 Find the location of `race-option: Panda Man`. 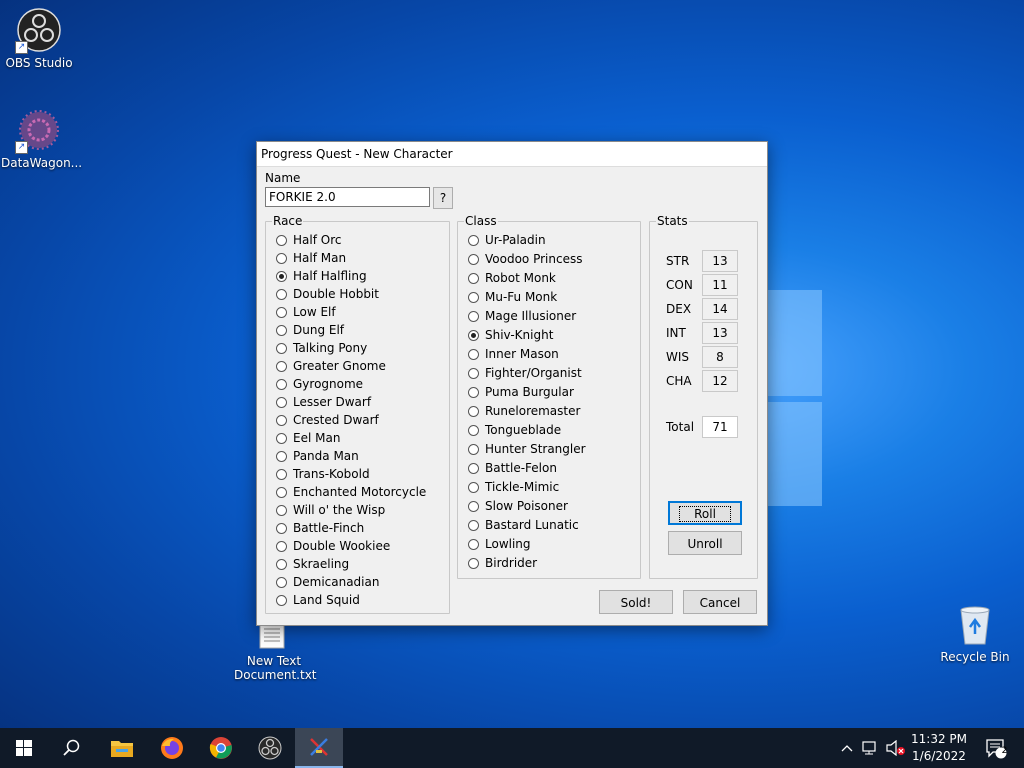

race-option: Panda Man is located at coordinates (317, 456).